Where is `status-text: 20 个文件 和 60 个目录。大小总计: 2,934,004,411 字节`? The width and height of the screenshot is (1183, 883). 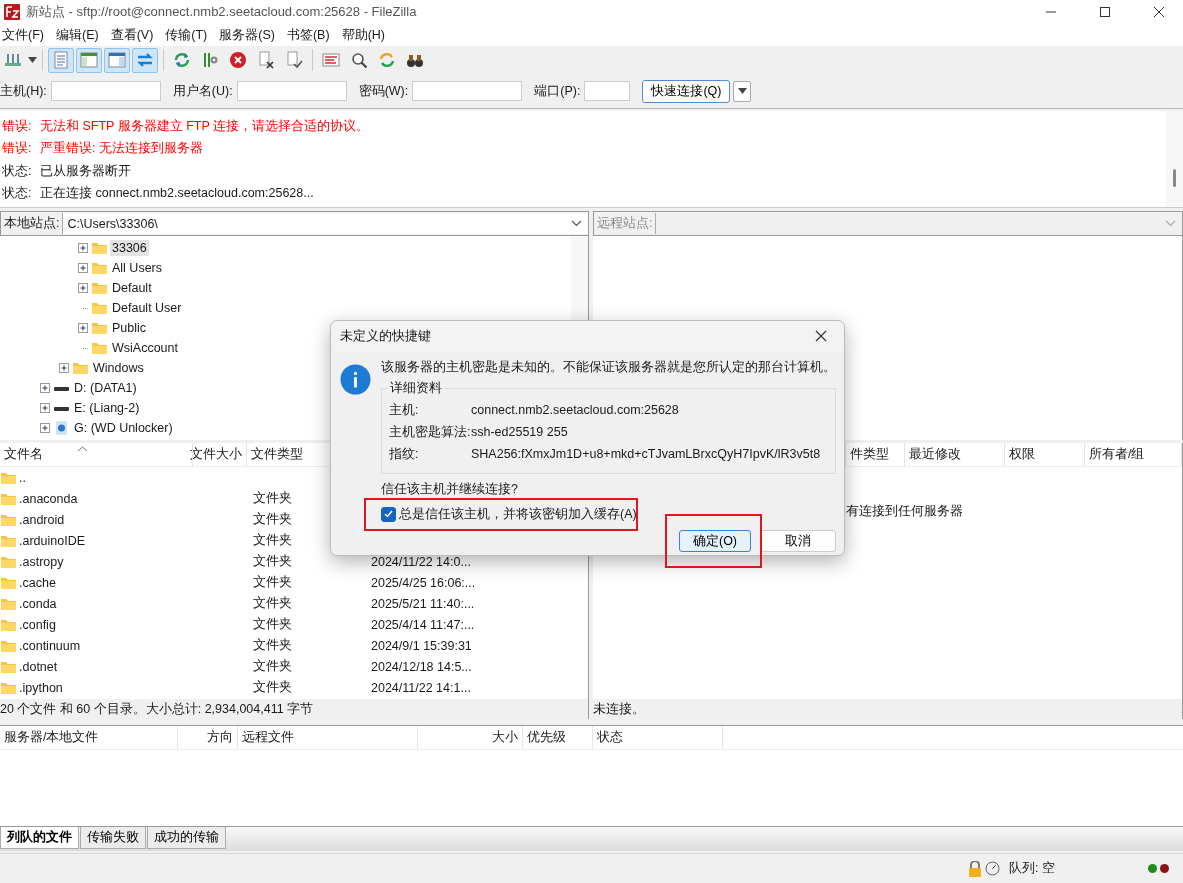
status-text: 20 个文件 和 60 个目录。大小总计: 2,934,004,411 字节 is located at coordinates (157, 709).